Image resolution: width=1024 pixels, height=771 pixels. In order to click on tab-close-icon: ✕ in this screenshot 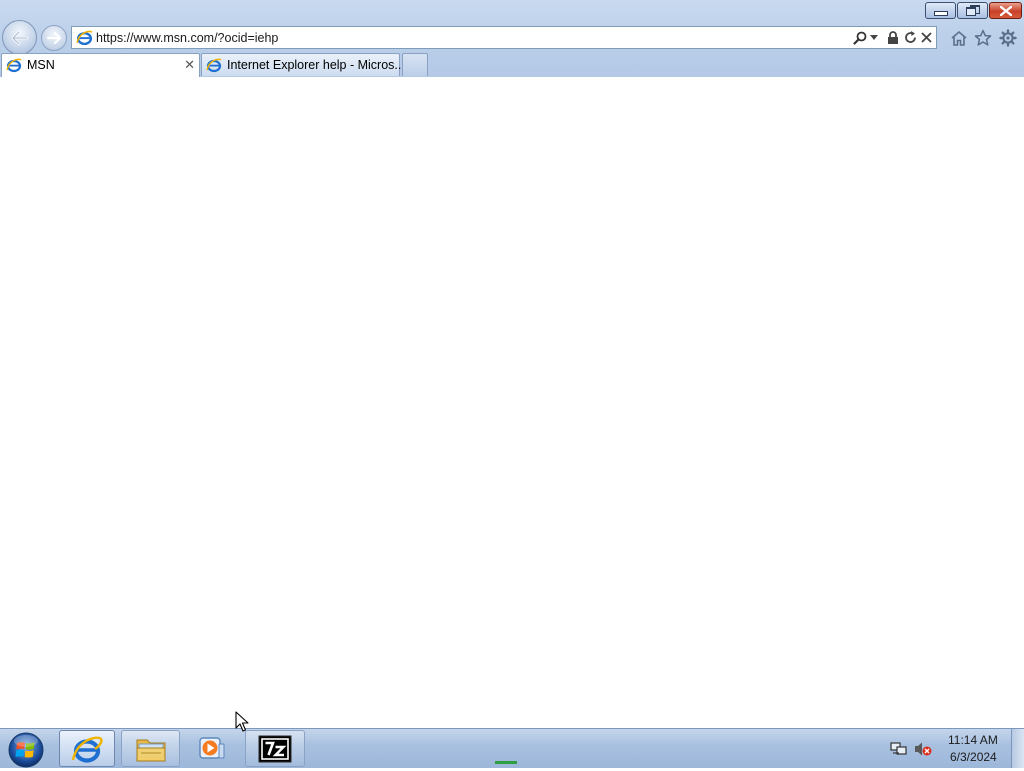, I will do `click(189, 65)`.